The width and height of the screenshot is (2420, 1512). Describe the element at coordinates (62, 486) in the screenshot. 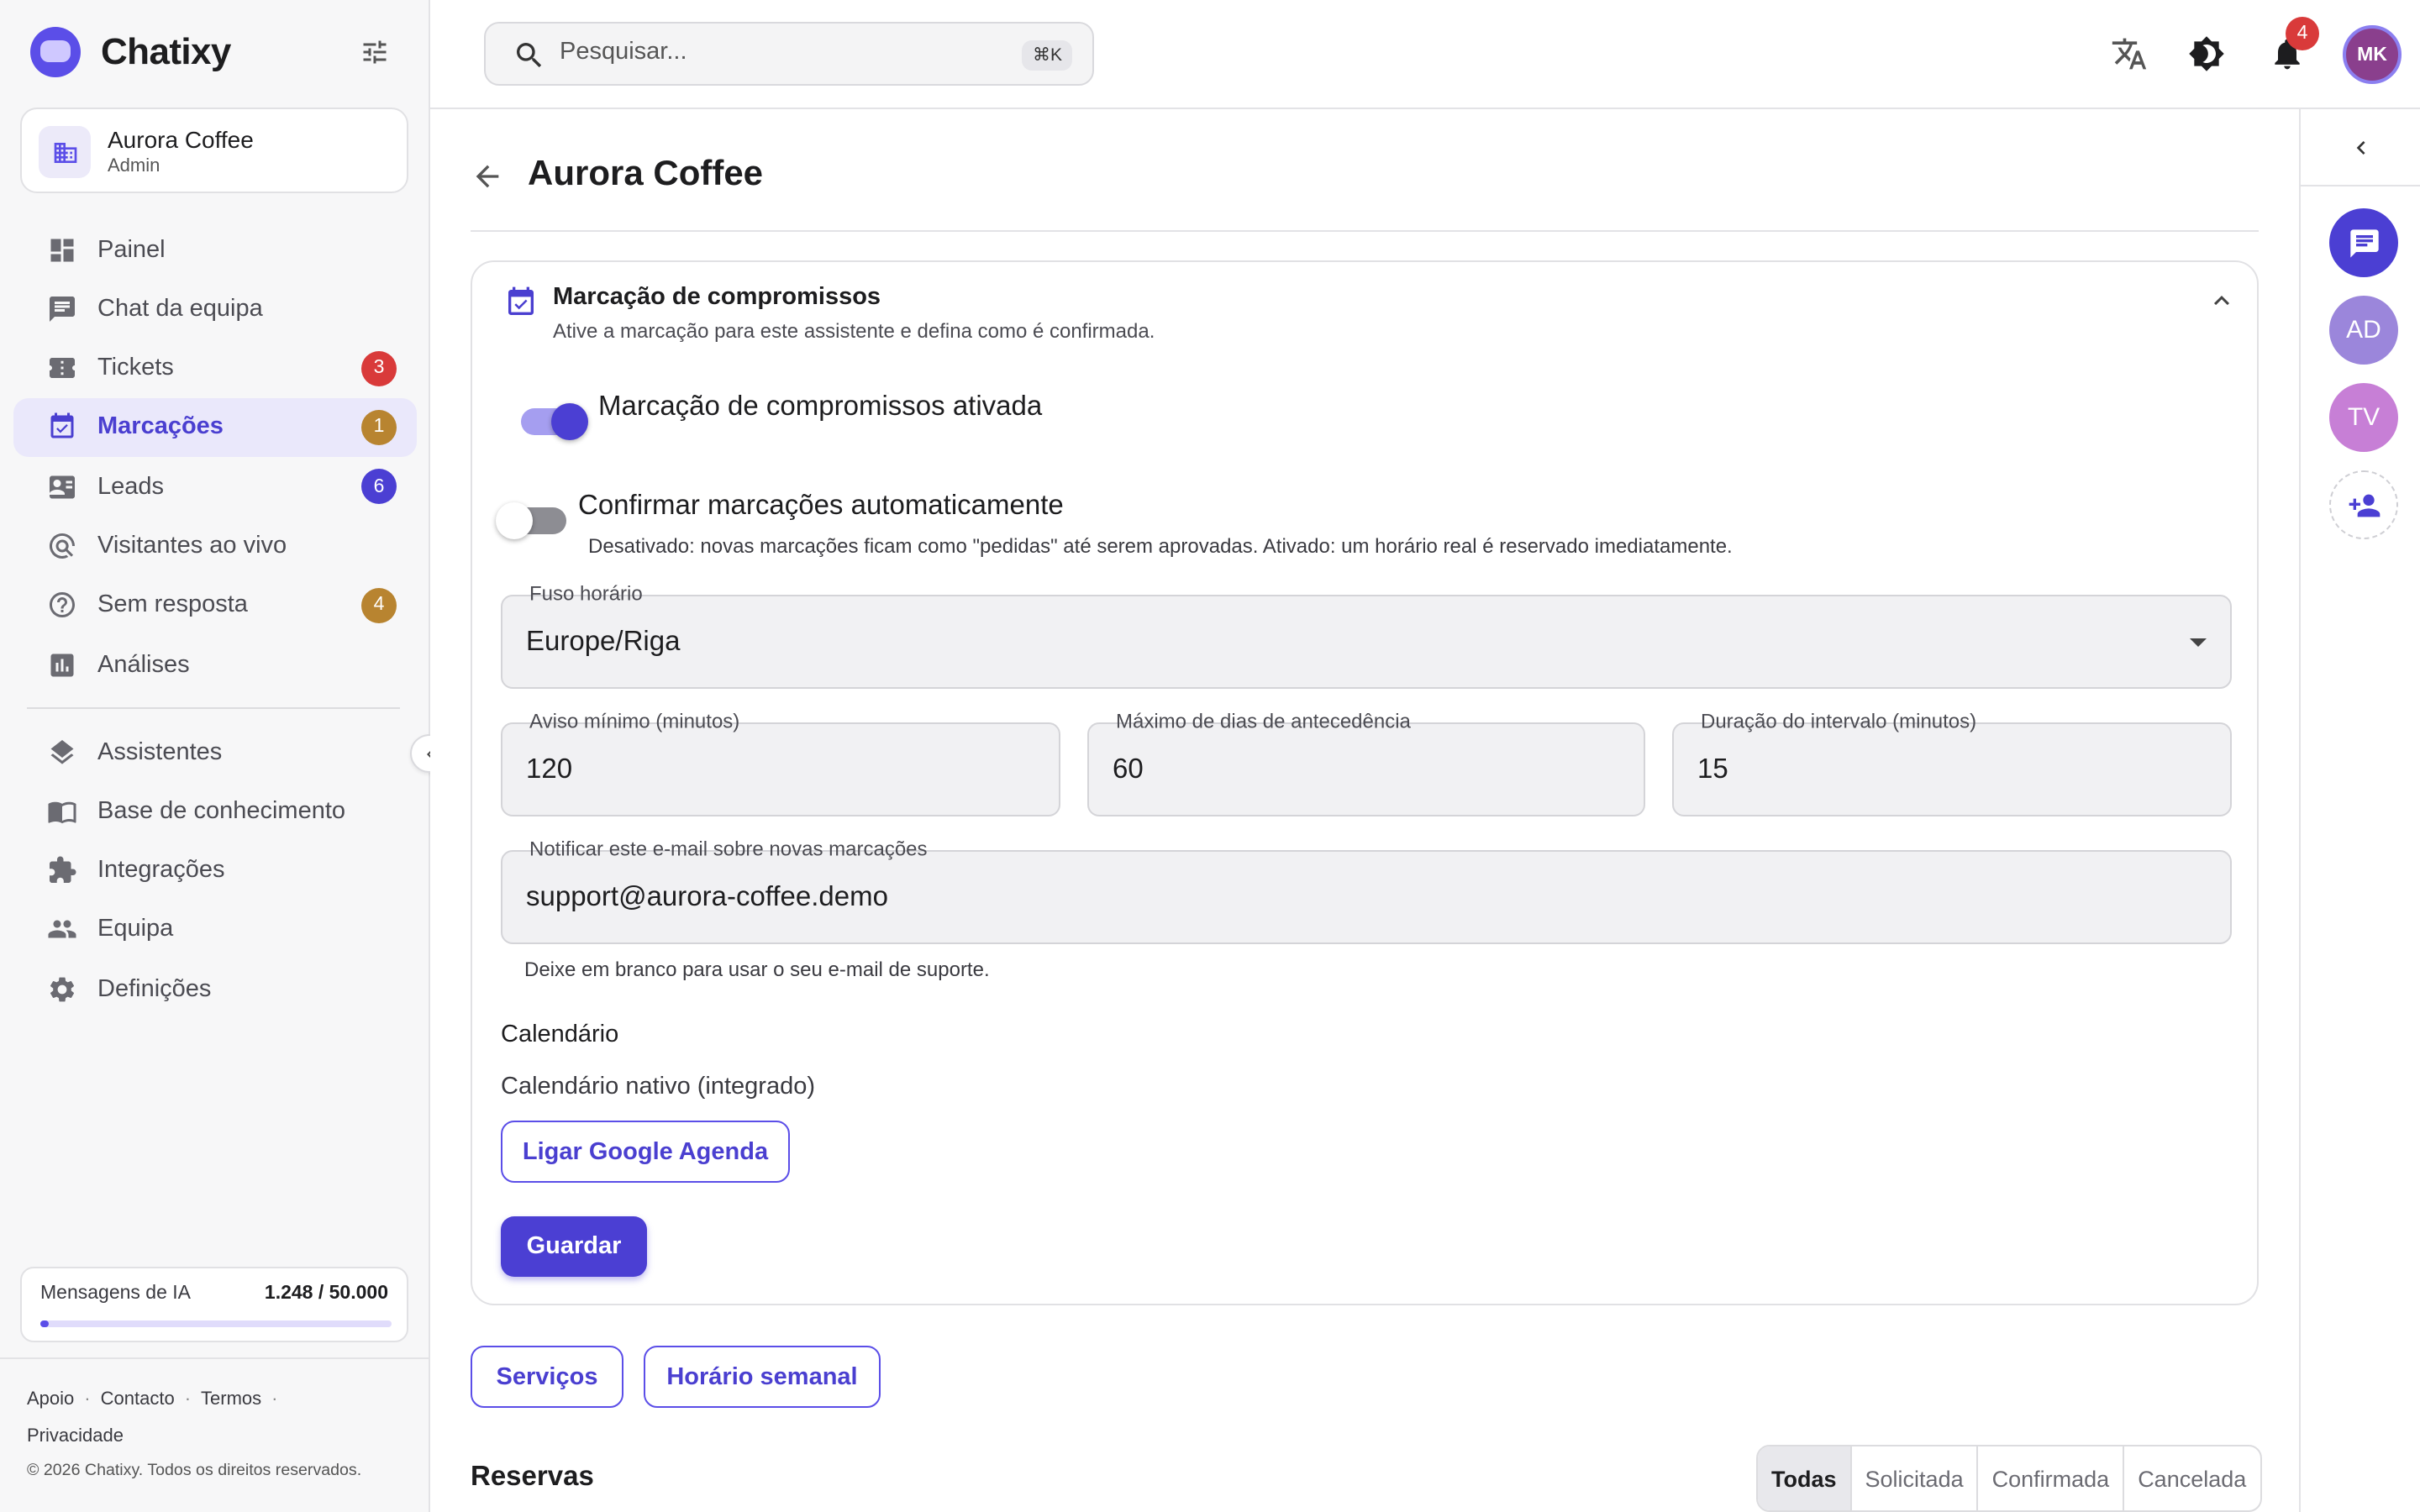

I see `contact-card-icon` at that location.